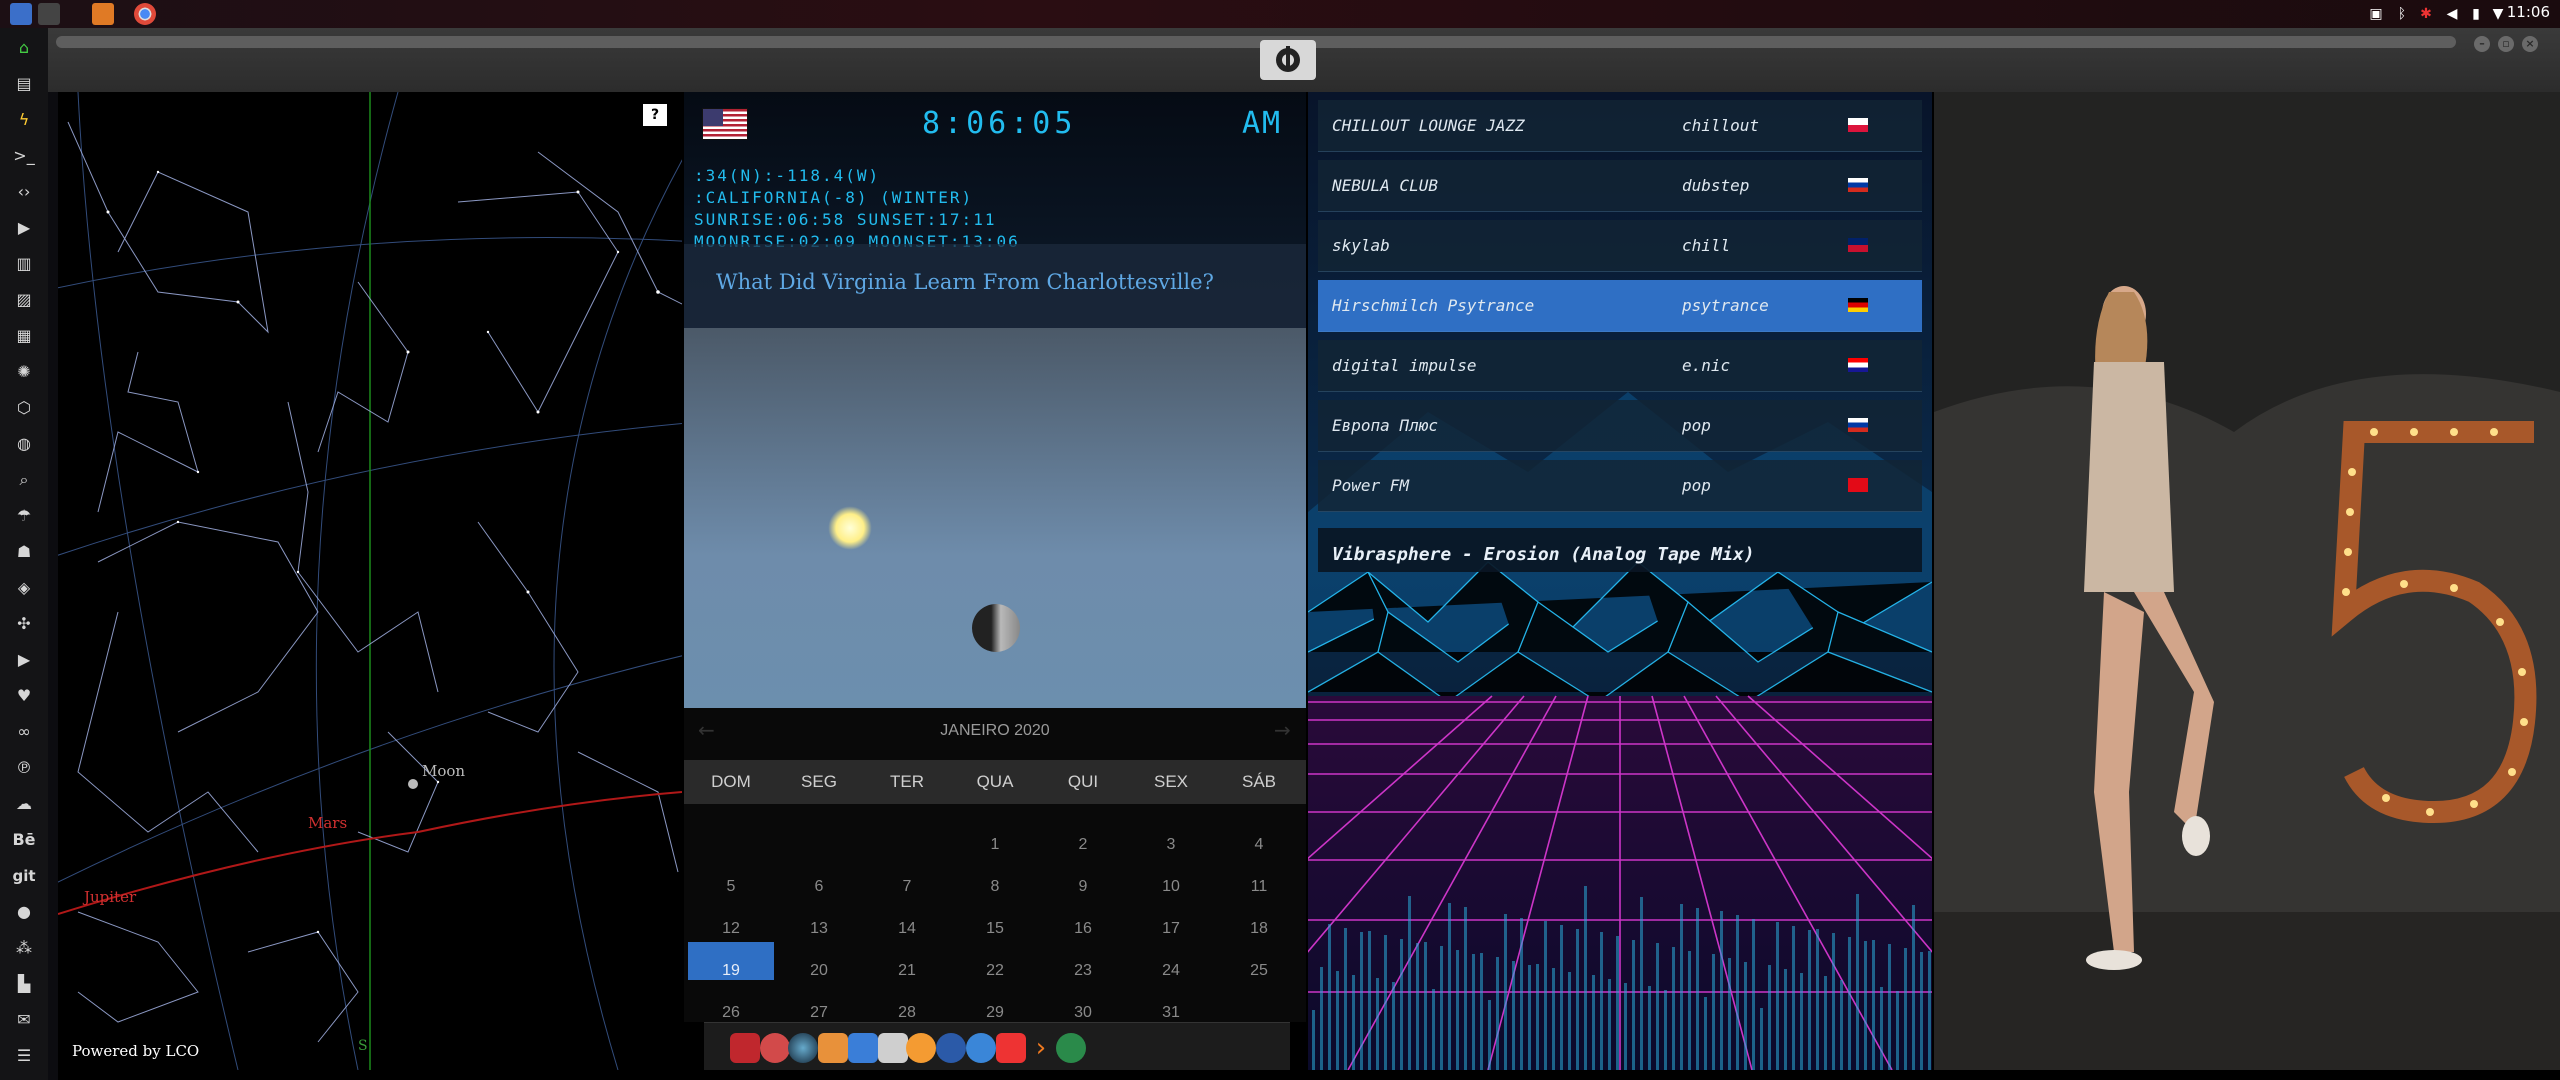 Image resolution: width=2560 pixels, height=1080 pixels. I want to click on volume-icon: ◀, so click(2452, 14).